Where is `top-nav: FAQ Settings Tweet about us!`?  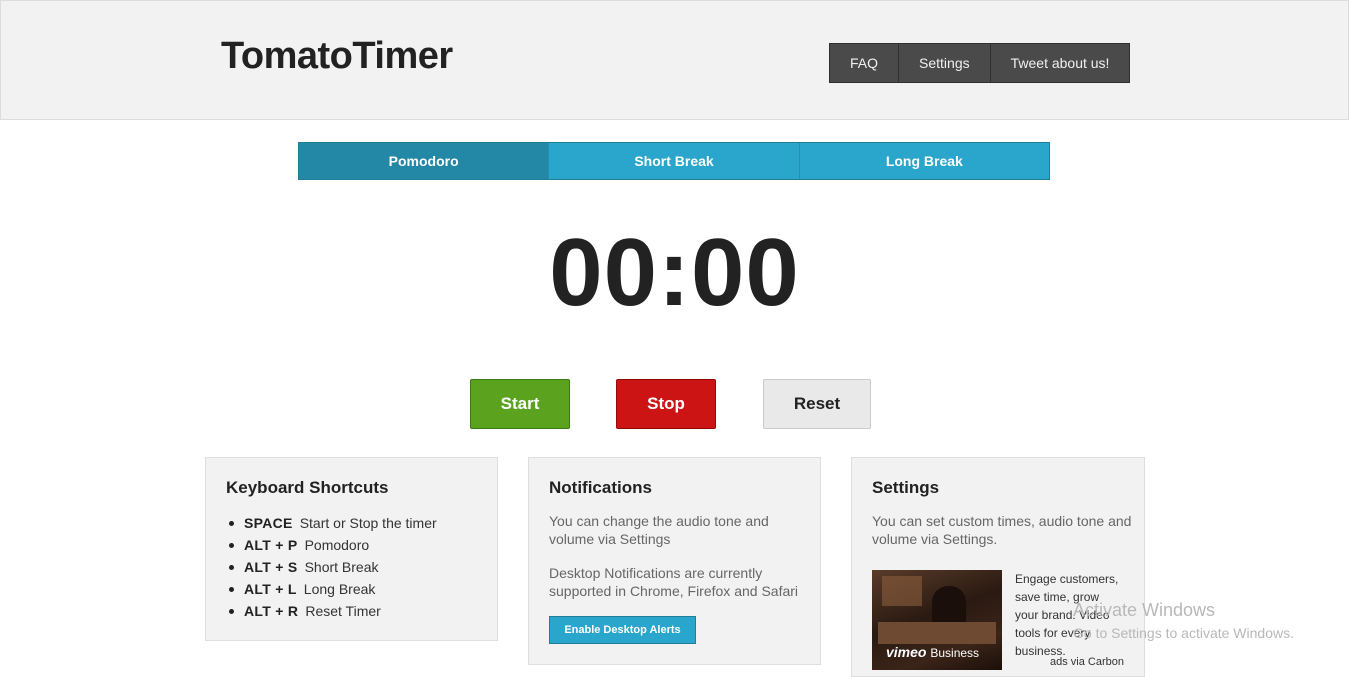
top-nav: FAQ Settings Tweet about us! is located at coordinates (980, 63).